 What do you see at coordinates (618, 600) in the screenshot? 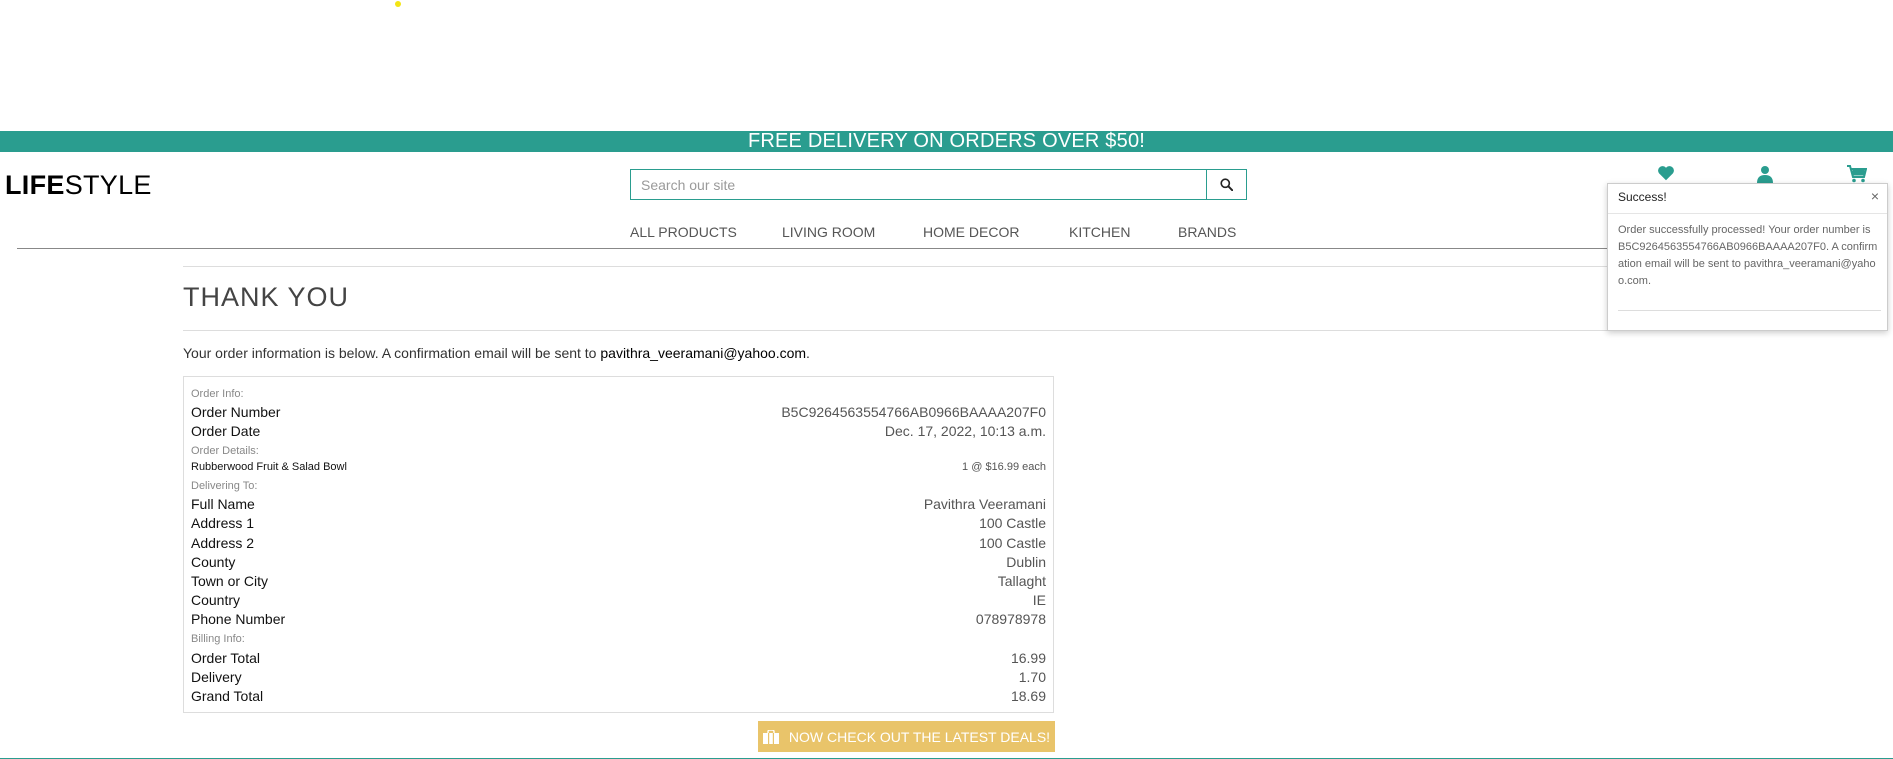
I see `country-row: Country IE` at bounding box center [618, 600].